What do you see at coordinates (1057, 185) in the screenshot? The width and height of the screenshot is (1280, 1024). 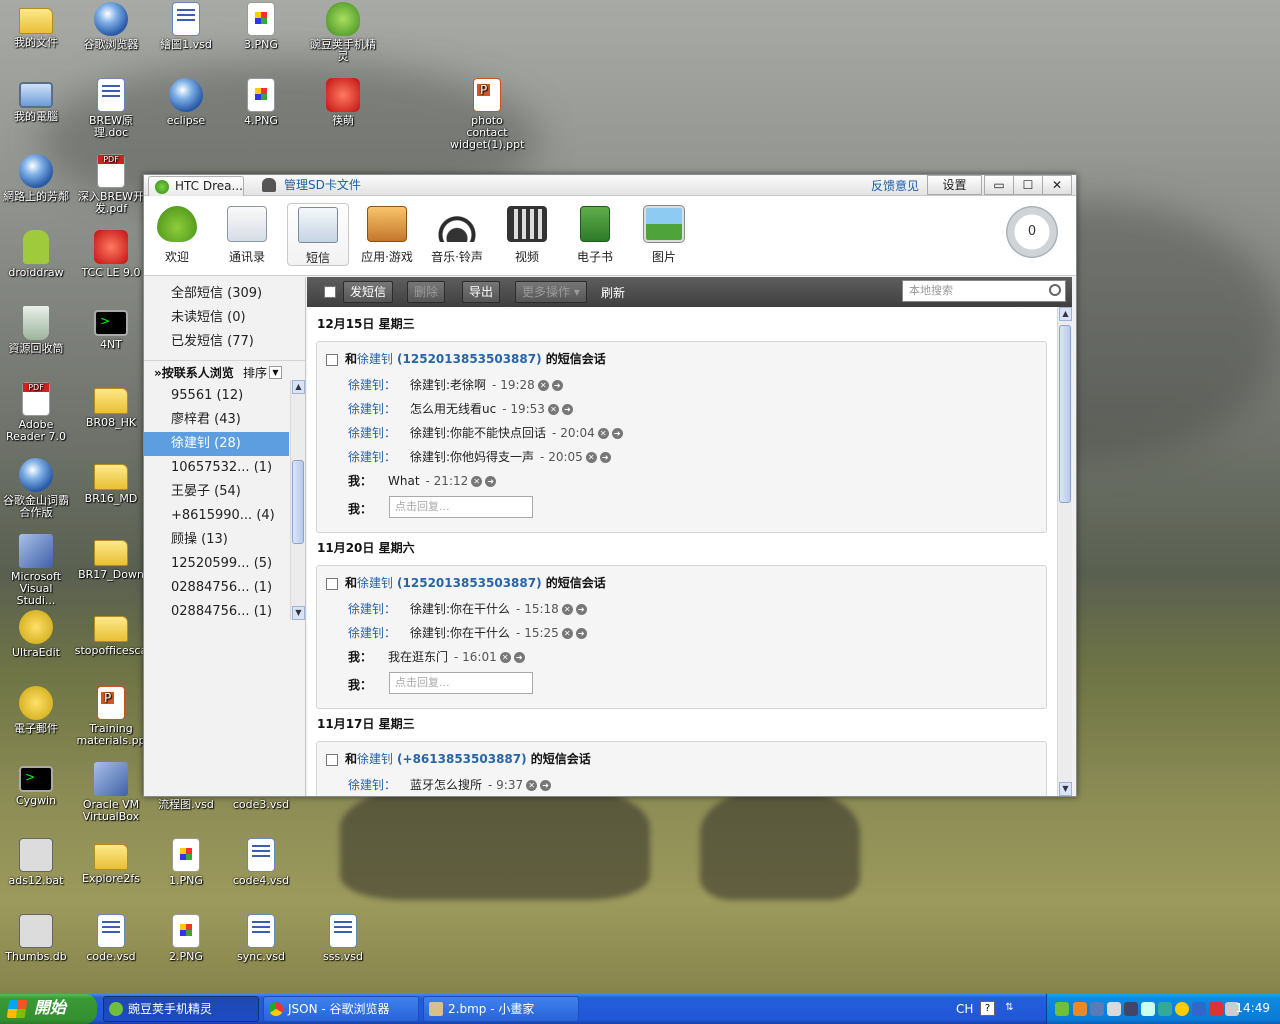 I see `close-button: ✕` at bounding box center [1057, 185].